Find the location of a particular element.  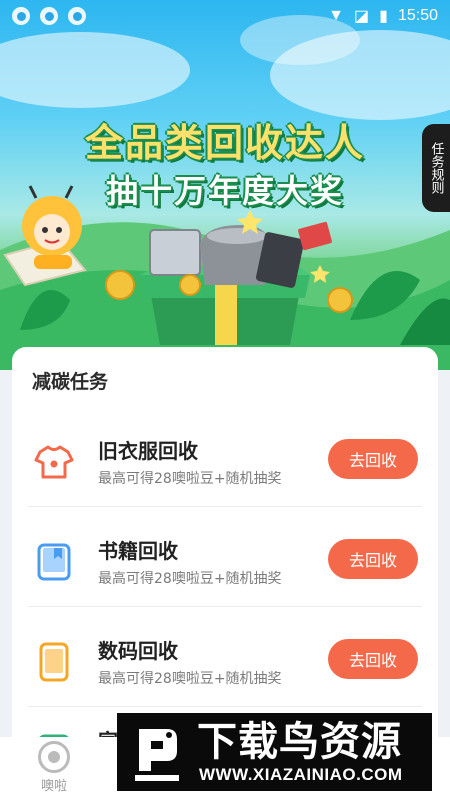

olla-icon is located at coordinates (54, 757).